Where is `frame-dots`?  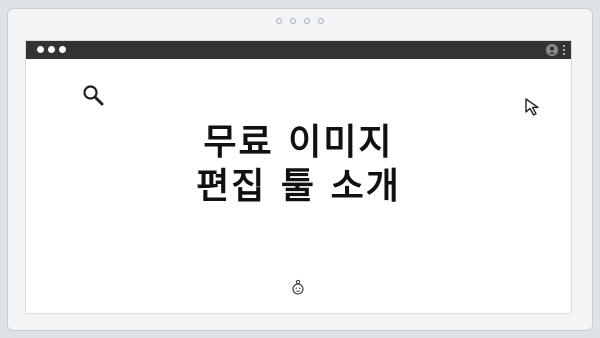 frame-dots is located at coordinates (300, 21).